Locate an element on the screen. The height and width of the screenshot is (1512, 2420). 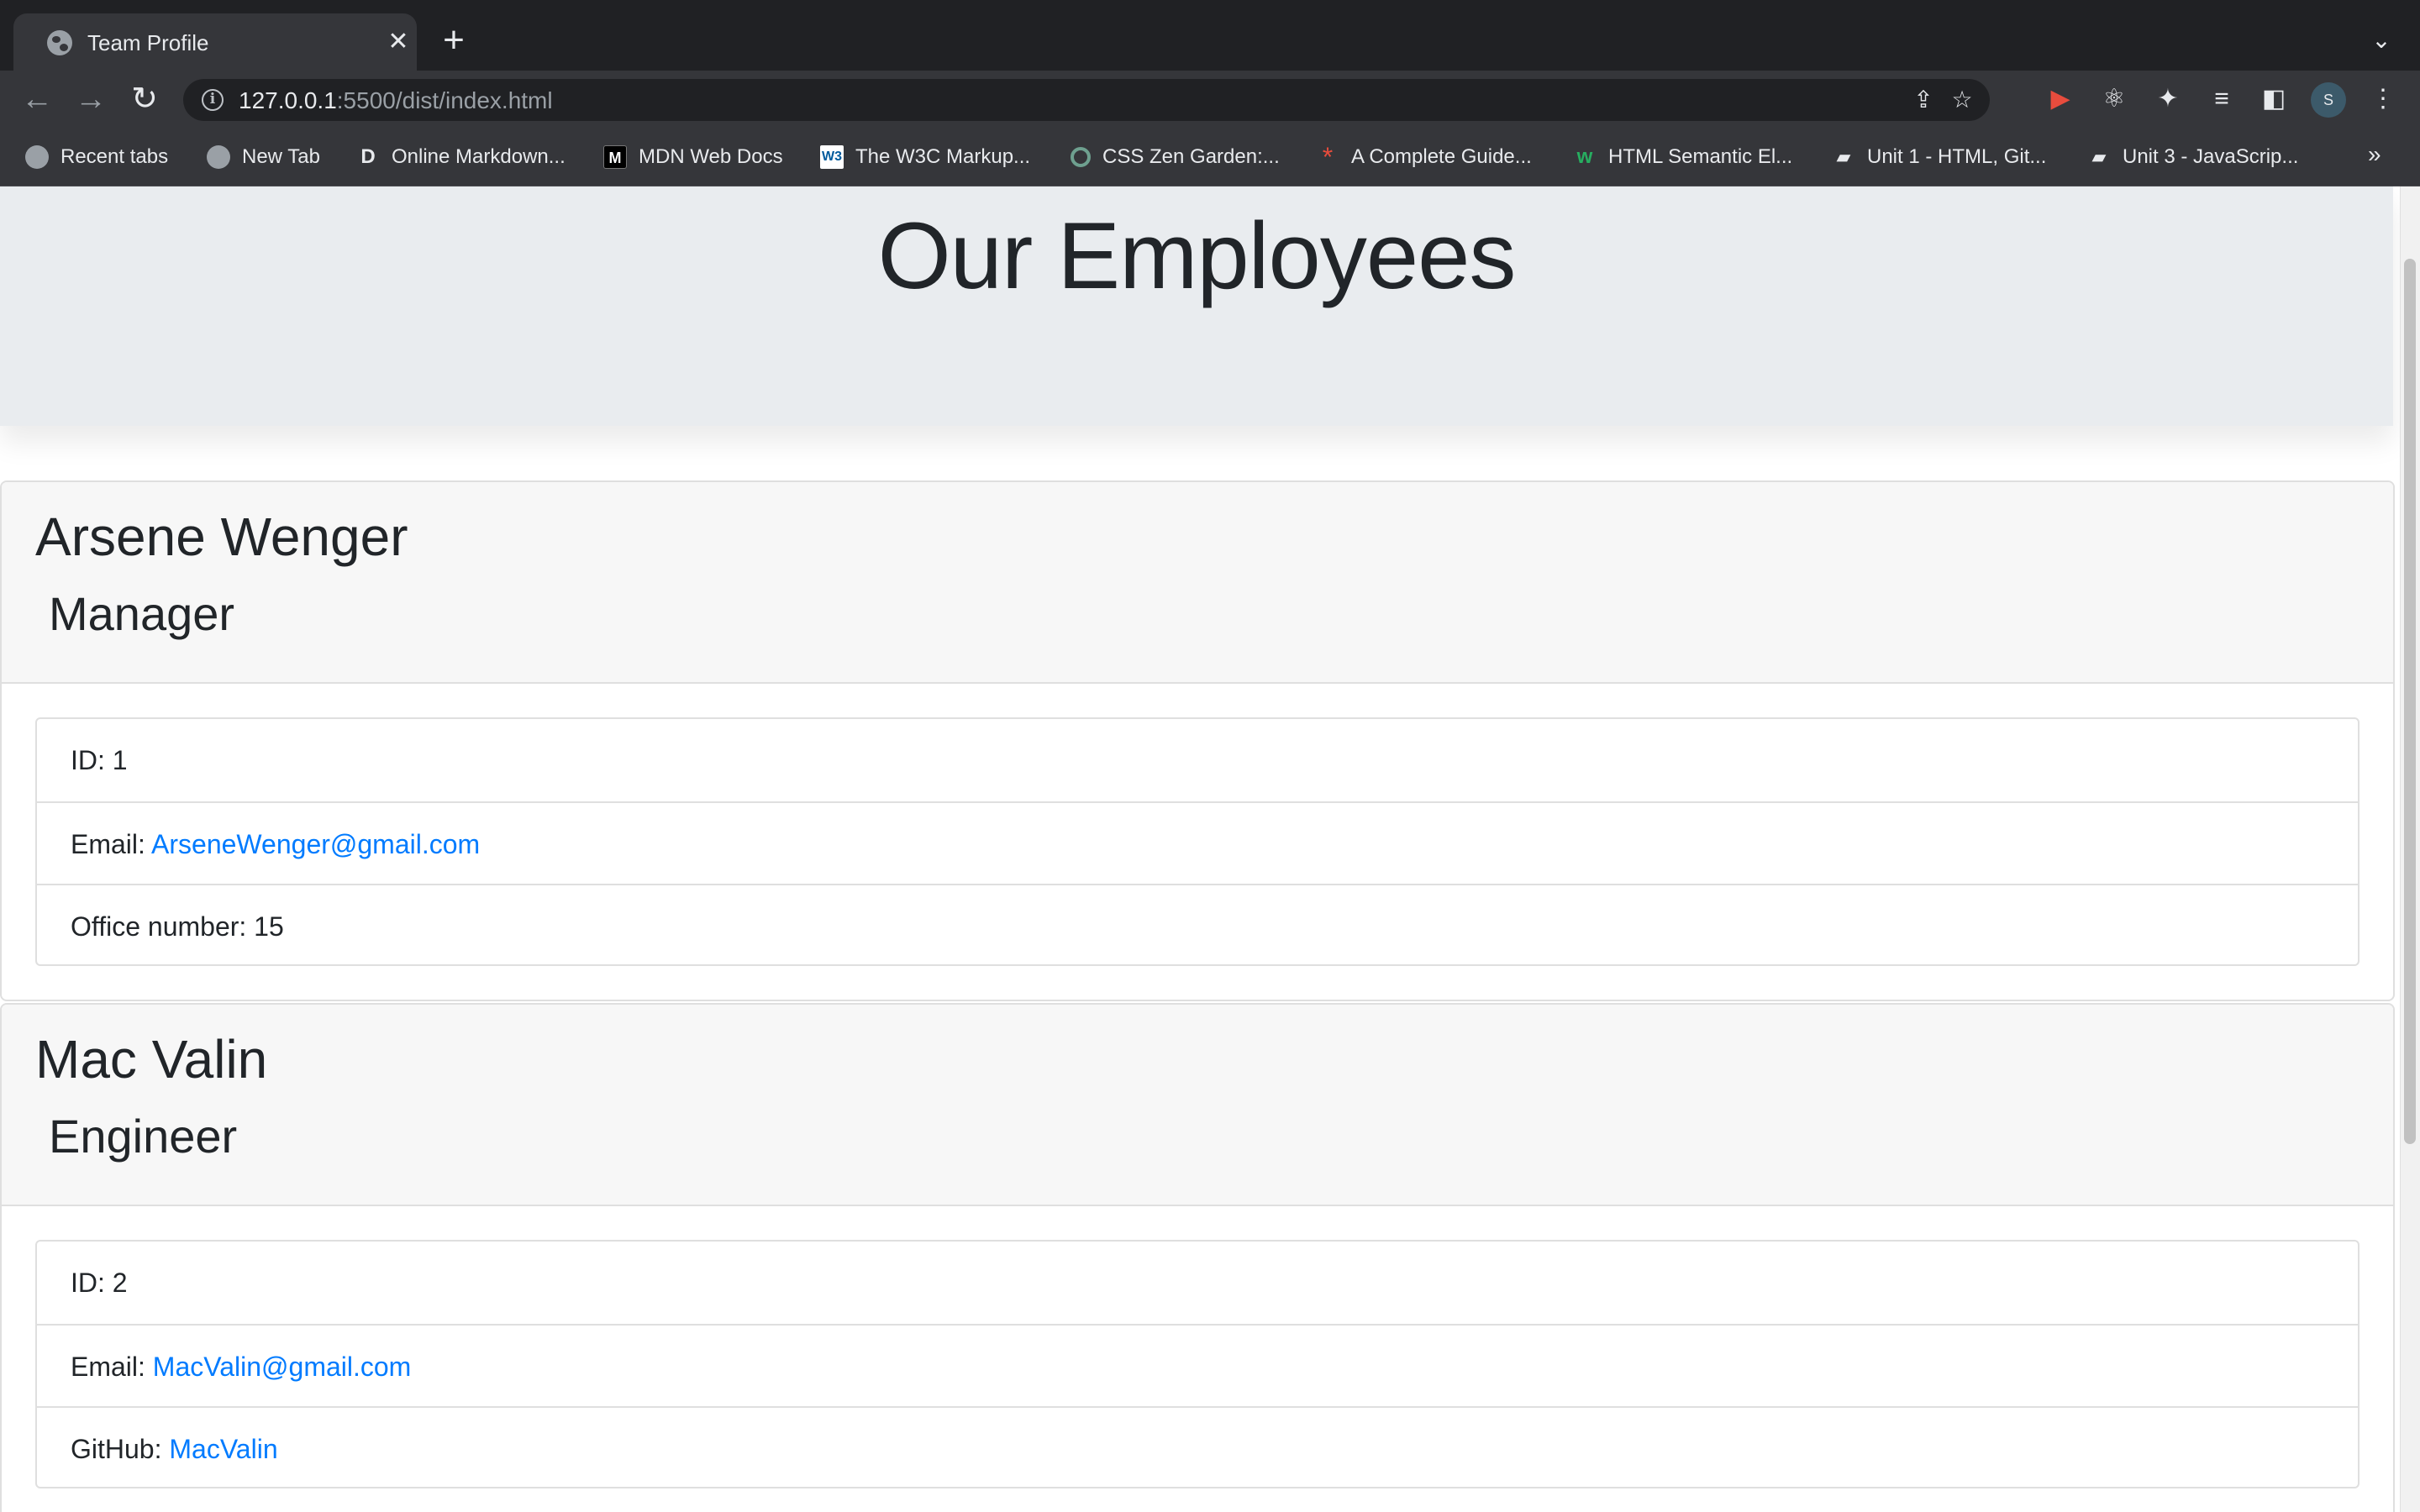
back-arrow-icon: ← is located at coordinates (36, 99).